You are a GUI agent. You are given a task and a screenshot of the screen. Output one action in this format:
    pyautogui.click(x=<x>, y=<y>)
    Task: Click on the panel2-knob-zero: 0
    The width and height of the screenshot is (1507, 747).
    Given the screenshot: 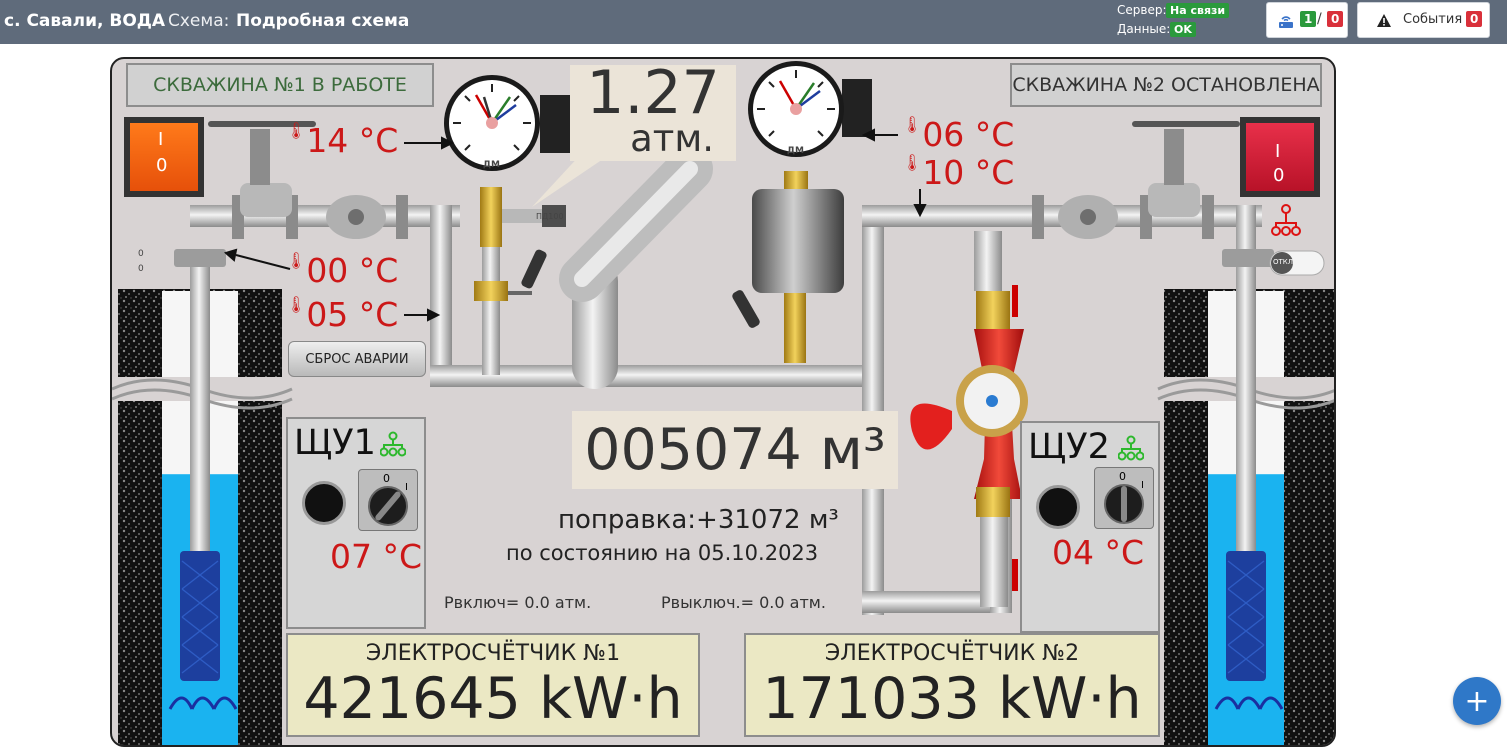 What is the action you would take?
    pyautogui.click(x=1122, y=476)
    